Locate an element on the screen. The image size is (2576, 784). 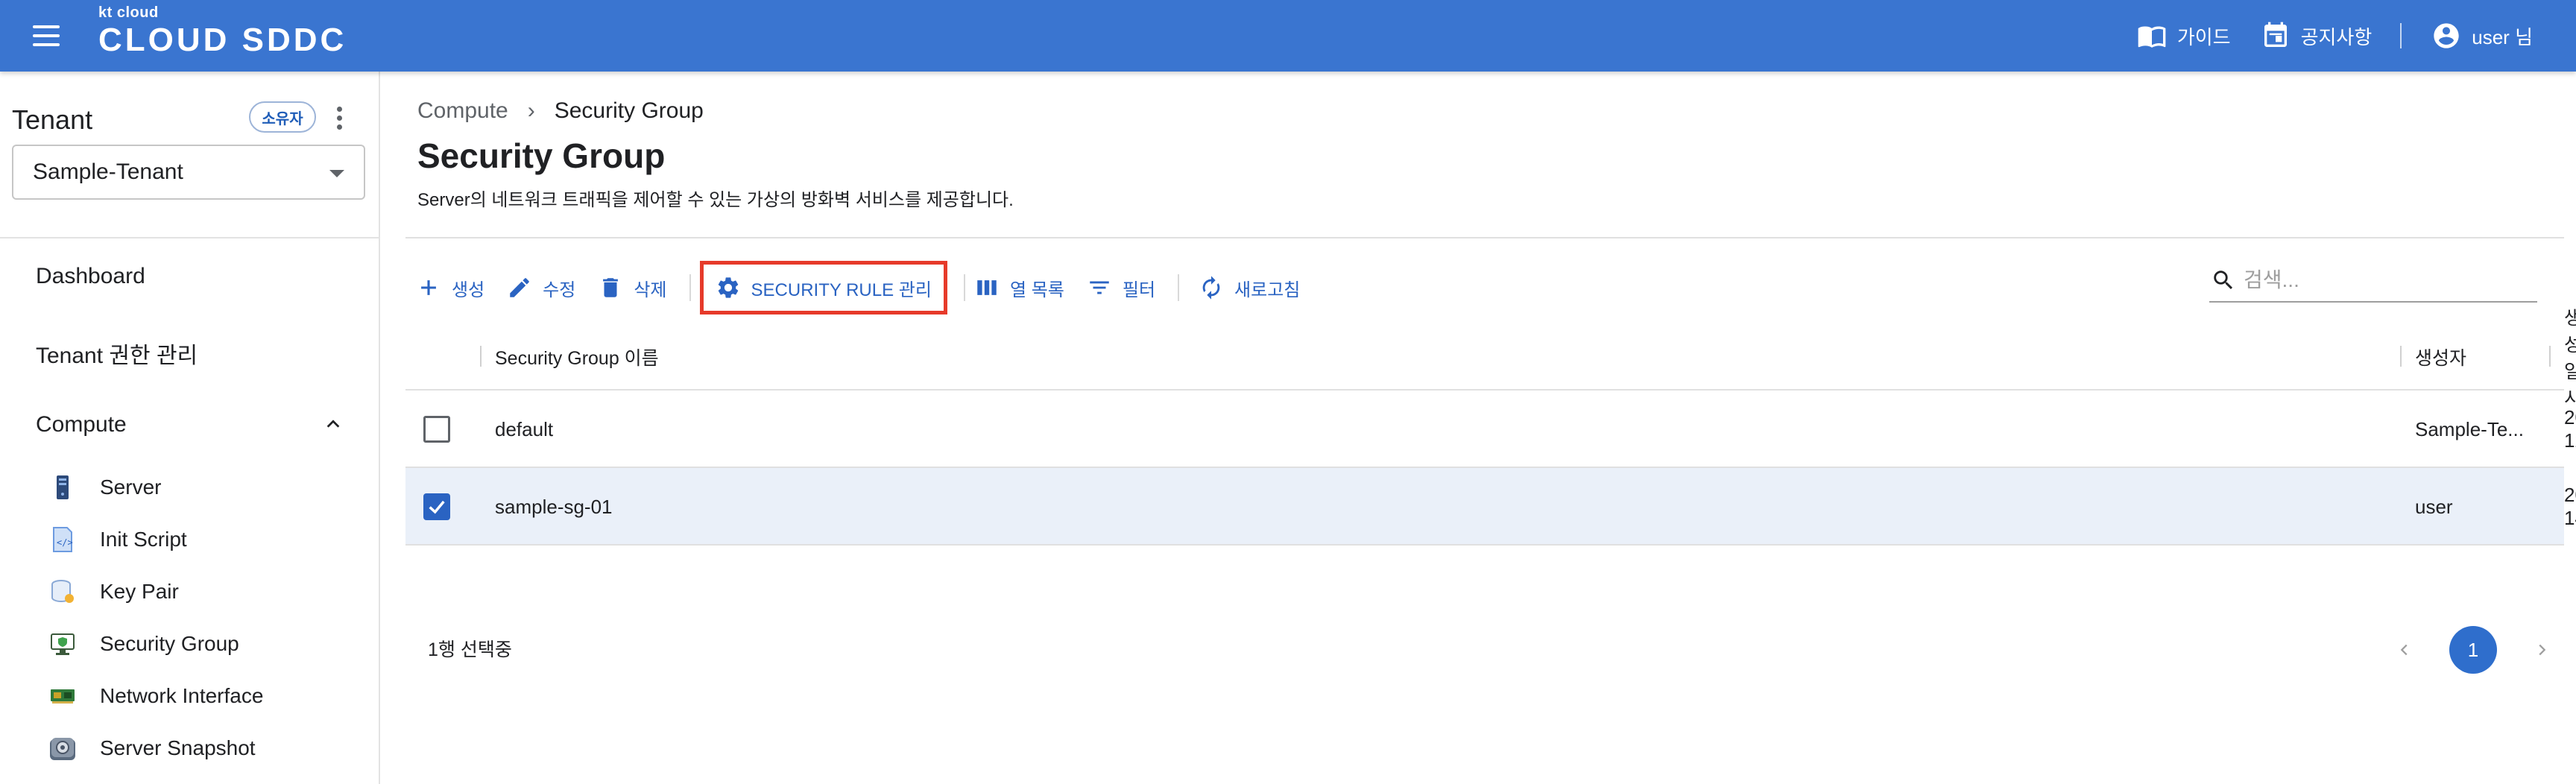
sidebar-item-security-group: Security Group is located at coordinates (143, 644).